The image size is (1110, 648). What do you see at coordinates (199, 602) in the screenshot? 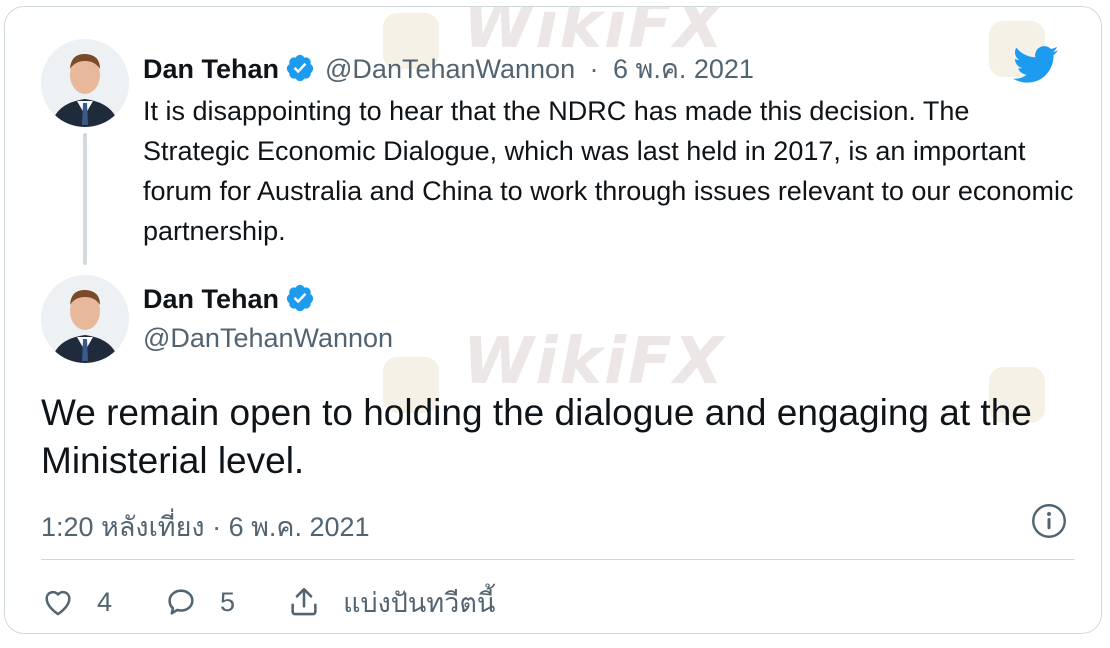
I see `reply-button: 5` at bounding box center [199, 602].